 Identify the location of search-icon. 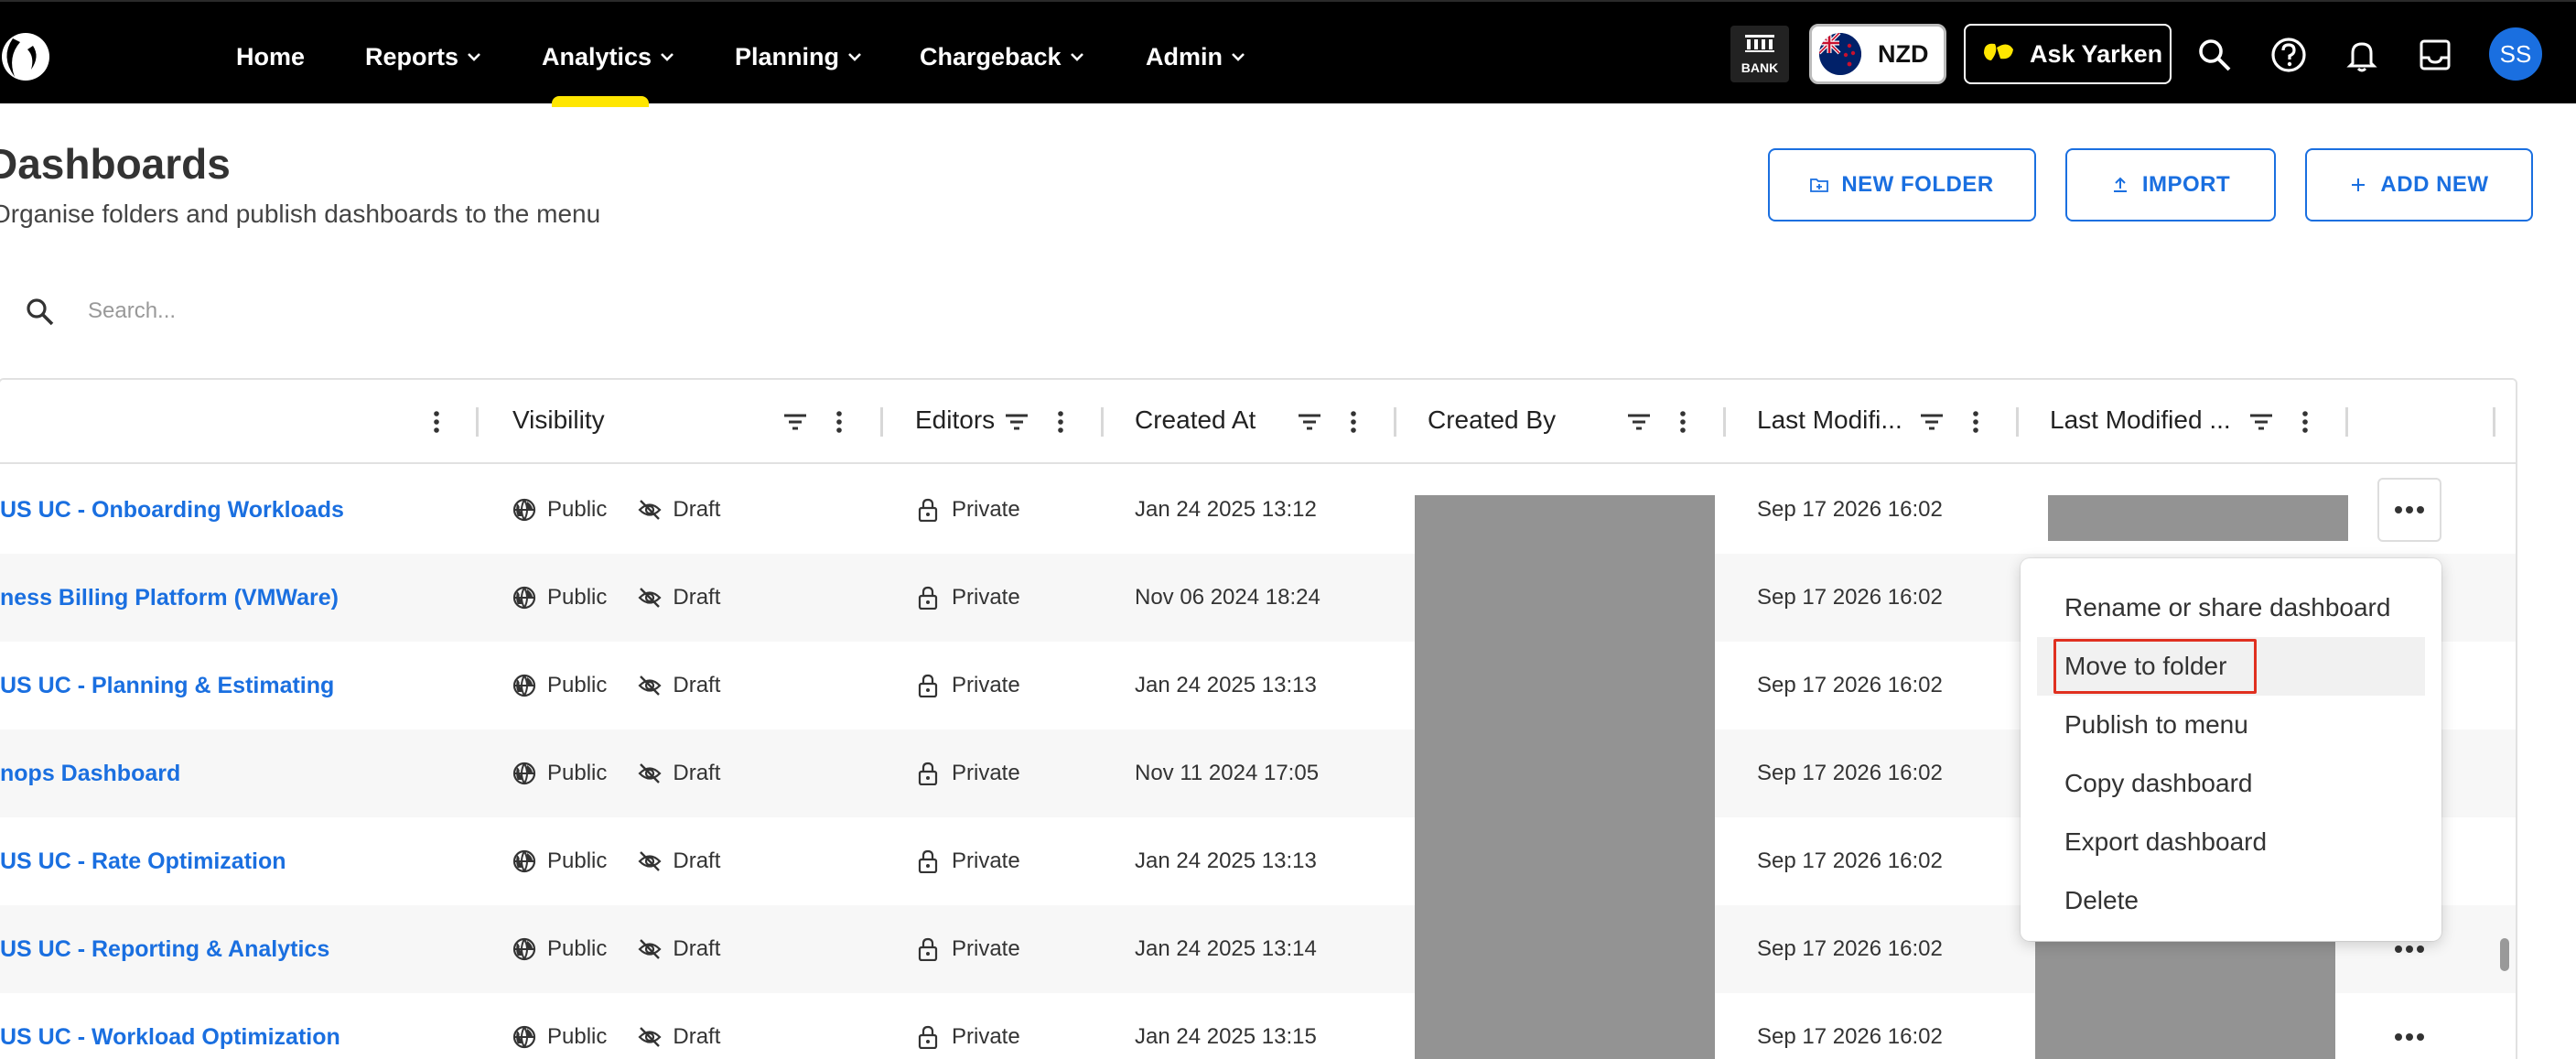
(2214, 55).